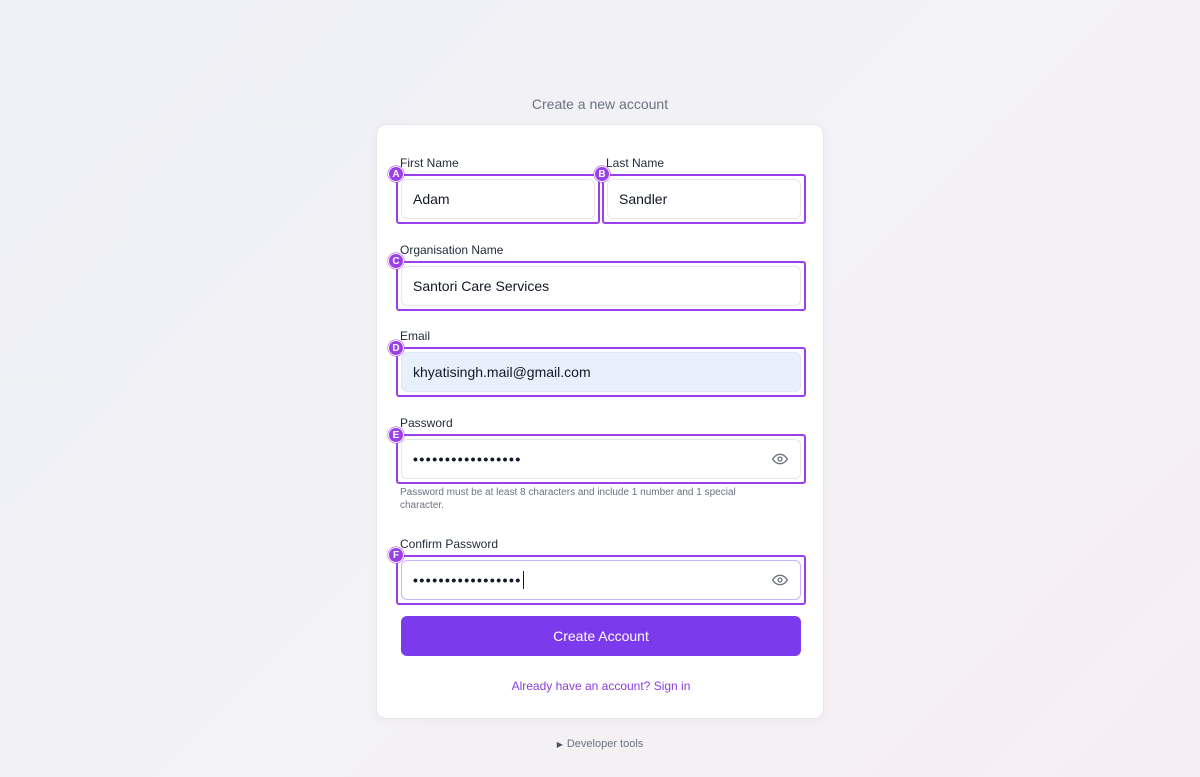 The image size is (1200, 777). I want to click on organisation-value: Santori Care Services, so click(481, 286).